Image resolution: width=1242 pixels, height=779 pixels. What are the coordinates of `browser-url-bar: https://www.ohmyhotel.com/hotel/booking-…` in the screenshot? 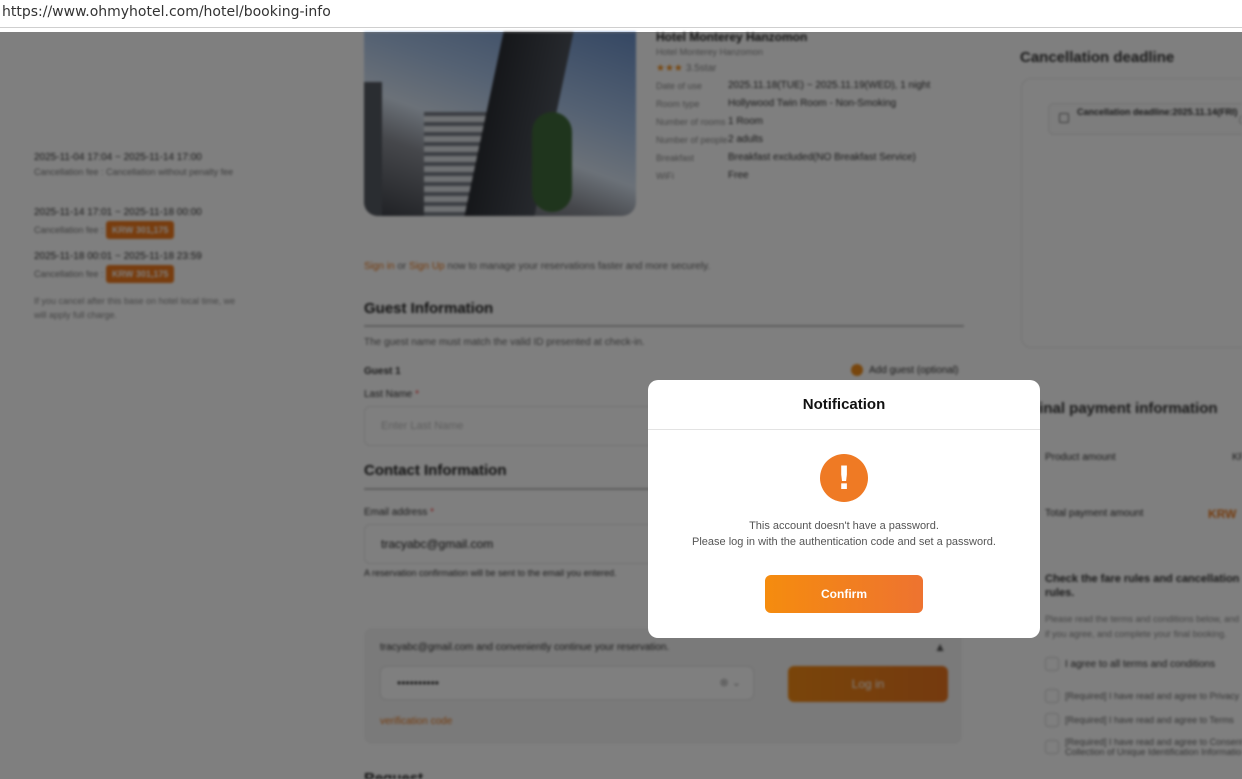 It's located at (621, 14).